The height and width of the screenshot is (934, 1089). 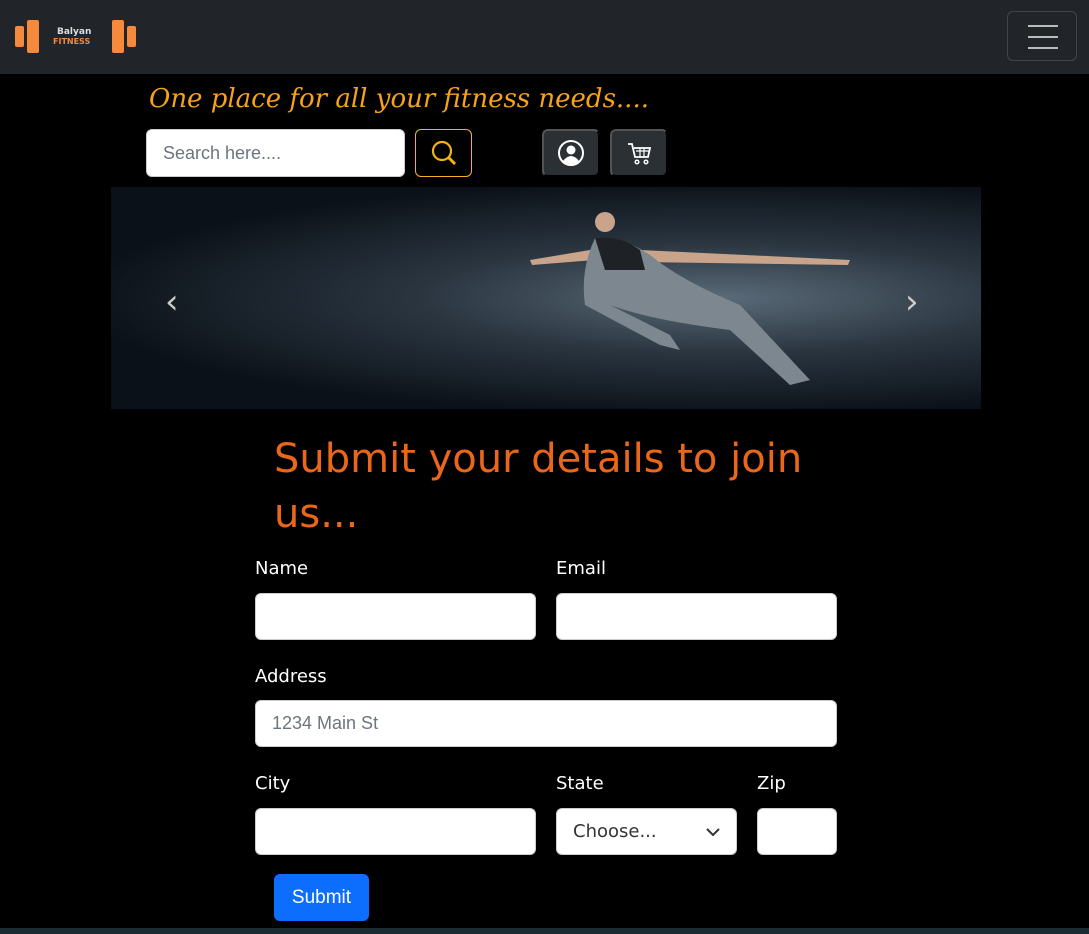 What do you see at coordinates (696, 616) in the screenshot?
I see `email-input` at bounding box center [696, 616].